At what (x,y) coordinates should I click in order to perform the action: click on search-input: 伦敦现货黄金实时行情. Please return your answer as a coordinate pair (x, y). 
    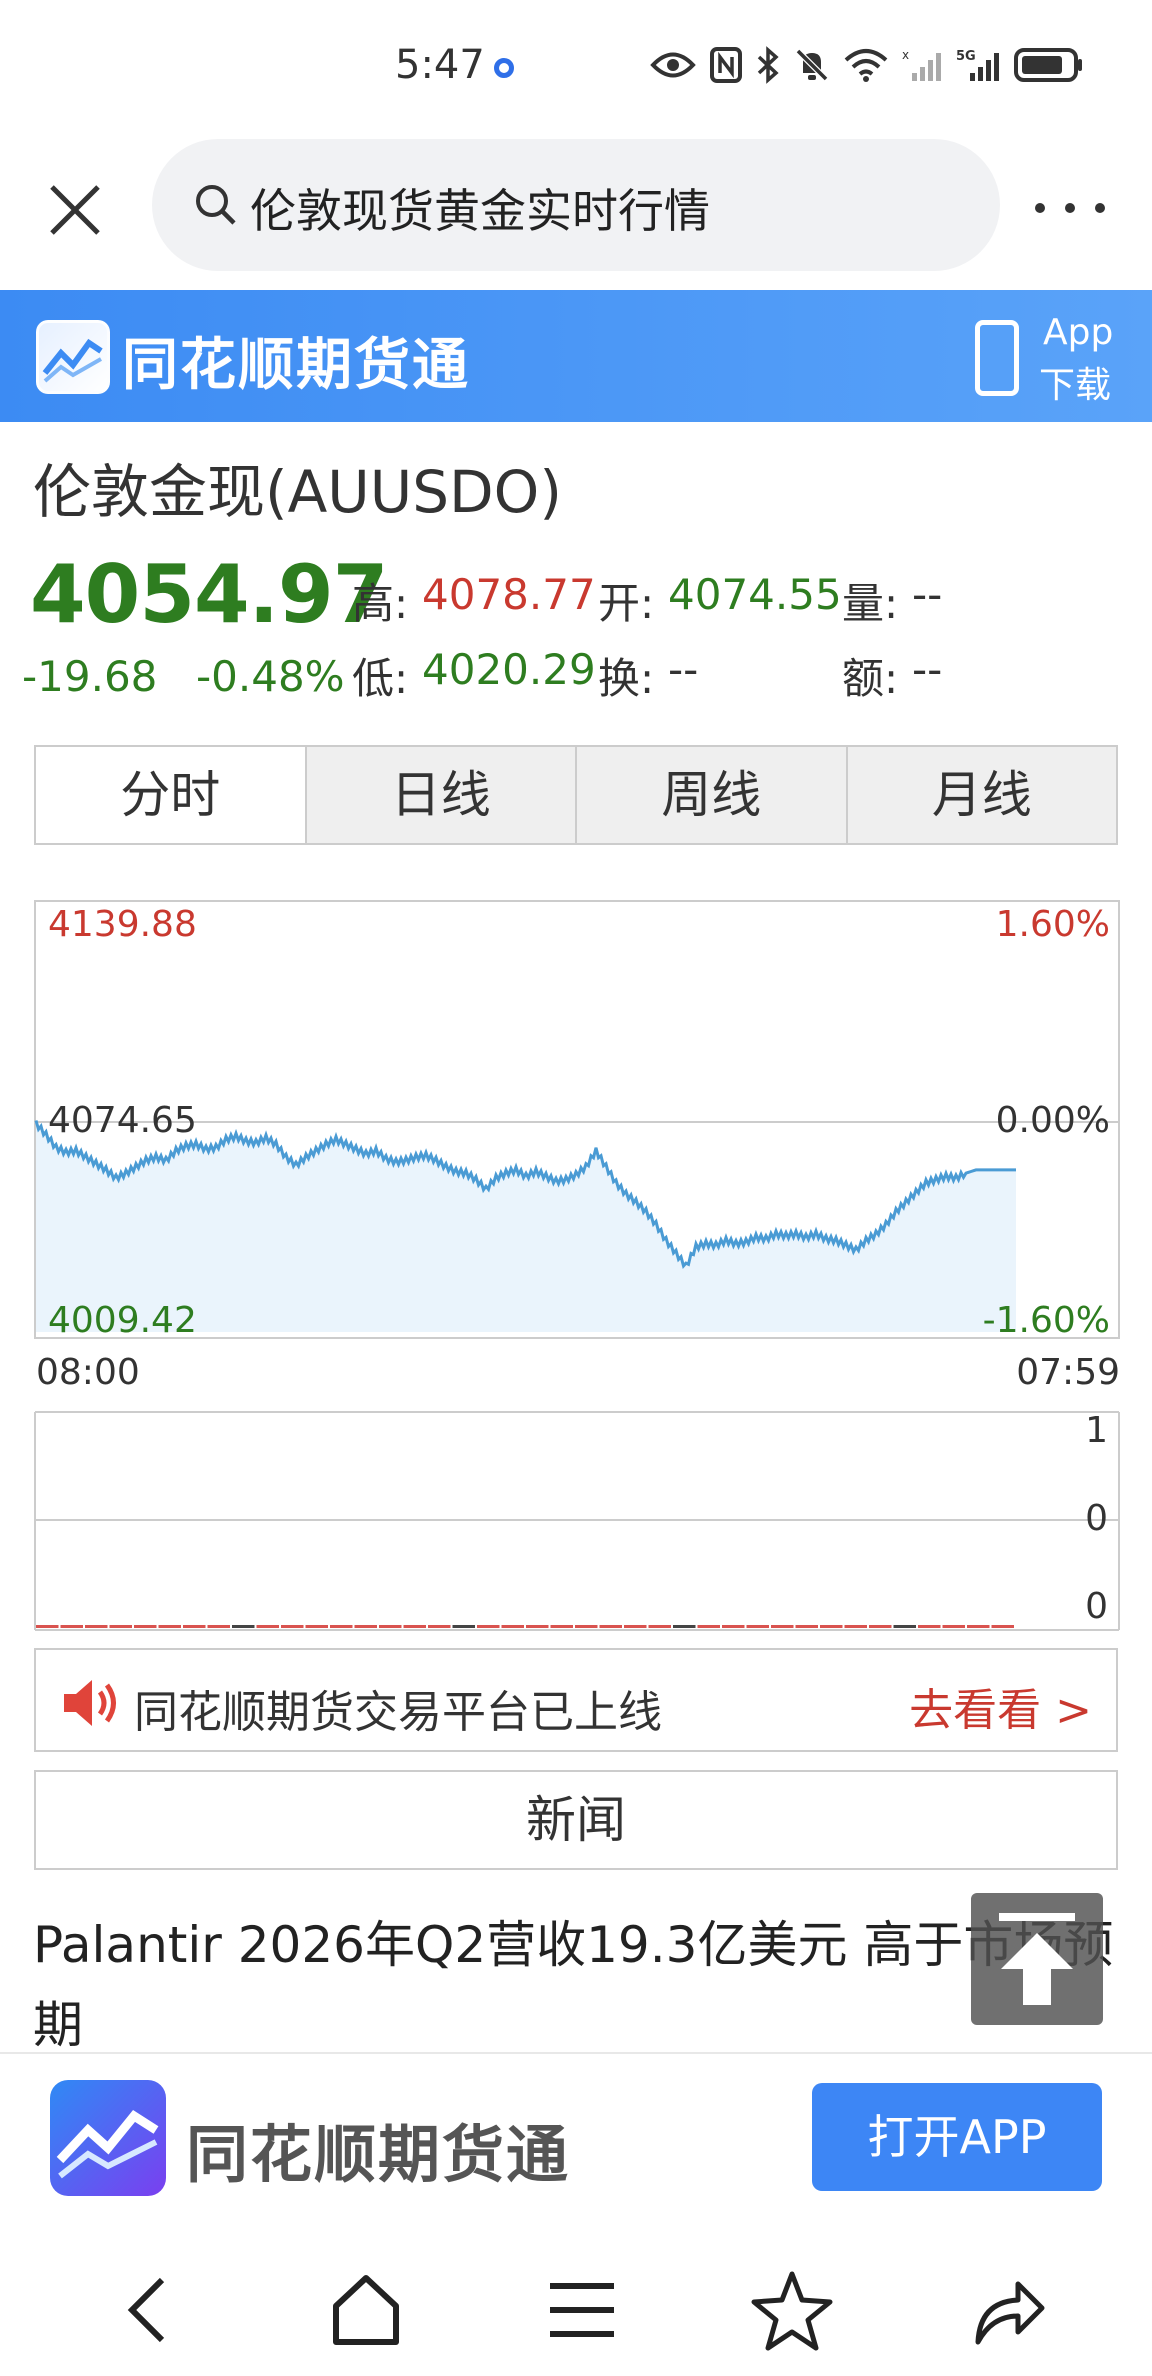
    Looking at the image, I should click on (576, 205).